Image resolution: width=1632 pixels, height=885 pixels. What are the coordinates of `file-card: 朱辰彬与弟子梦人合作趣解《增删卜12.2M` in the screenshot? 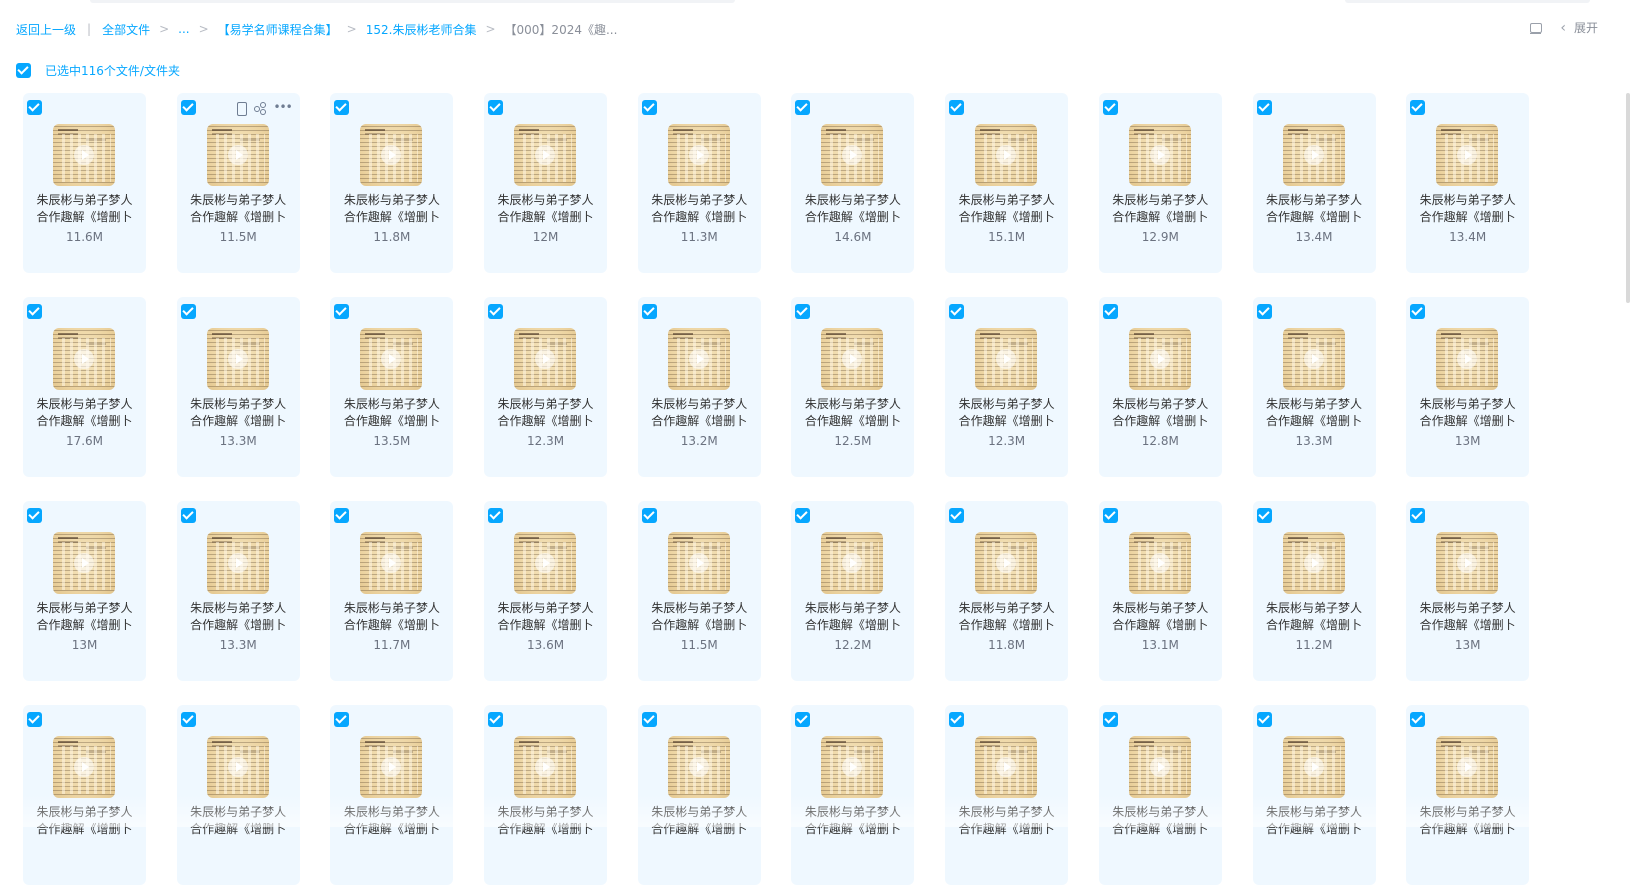 It's located at (852, 591).